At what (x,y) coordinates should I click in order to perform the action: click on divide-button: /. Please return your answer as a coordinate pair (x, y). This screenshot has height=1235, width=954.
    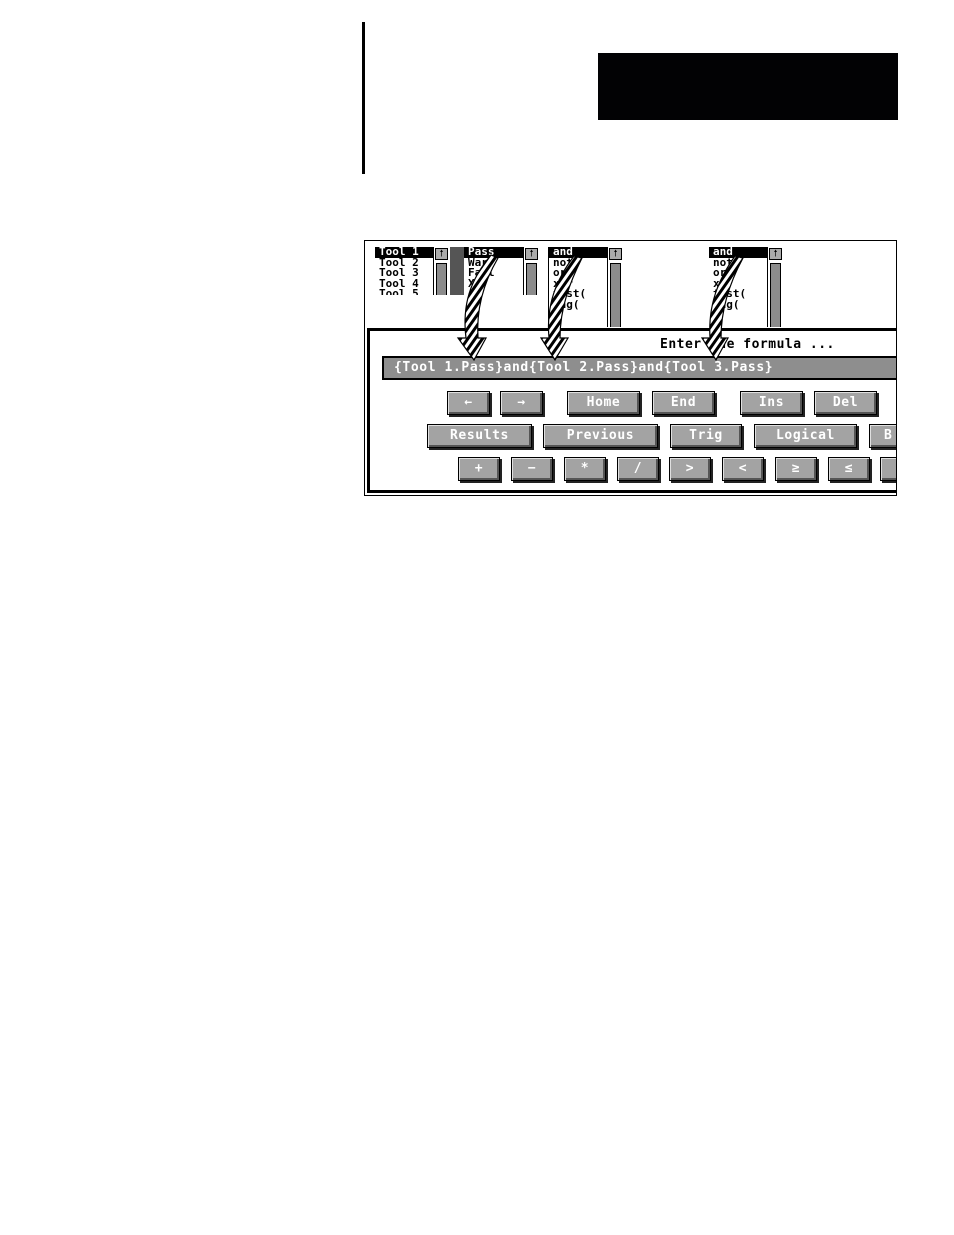
    Looking at the image, I should click on (638, 469).